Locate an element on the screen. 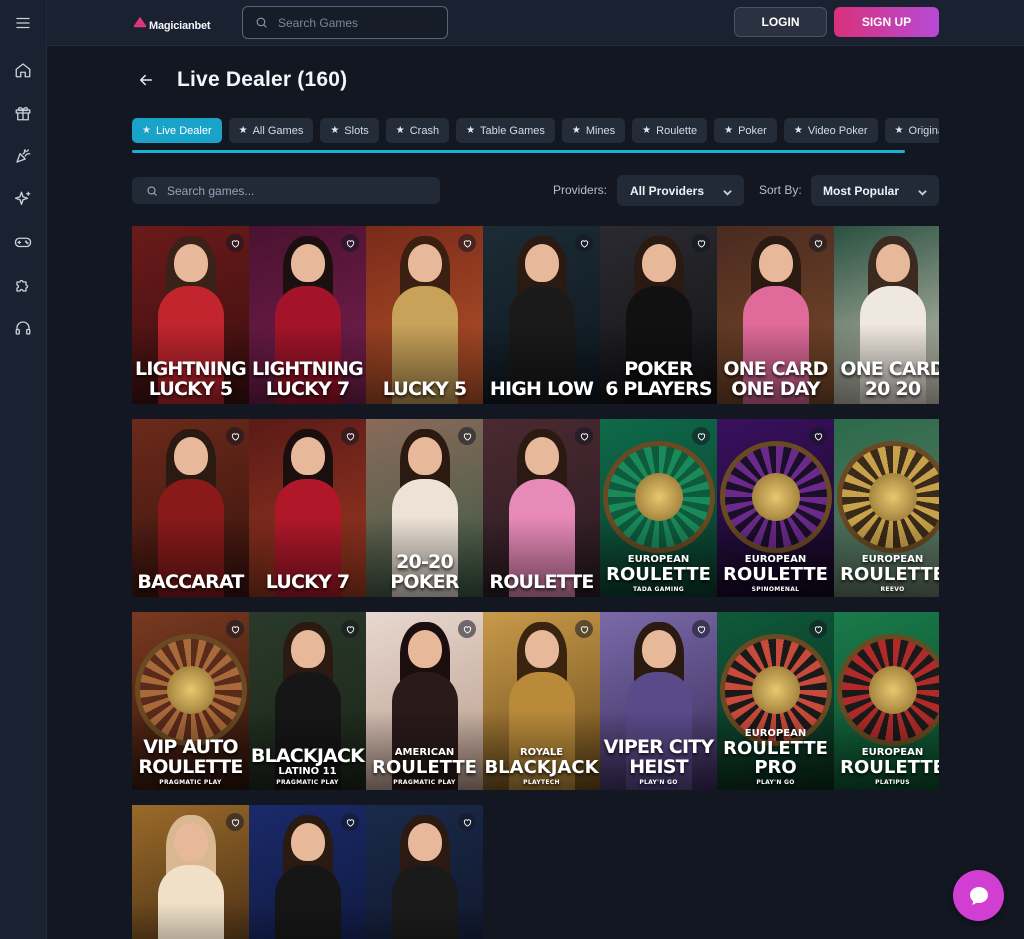  gamepad-icon is located at coordinates (23, 242).